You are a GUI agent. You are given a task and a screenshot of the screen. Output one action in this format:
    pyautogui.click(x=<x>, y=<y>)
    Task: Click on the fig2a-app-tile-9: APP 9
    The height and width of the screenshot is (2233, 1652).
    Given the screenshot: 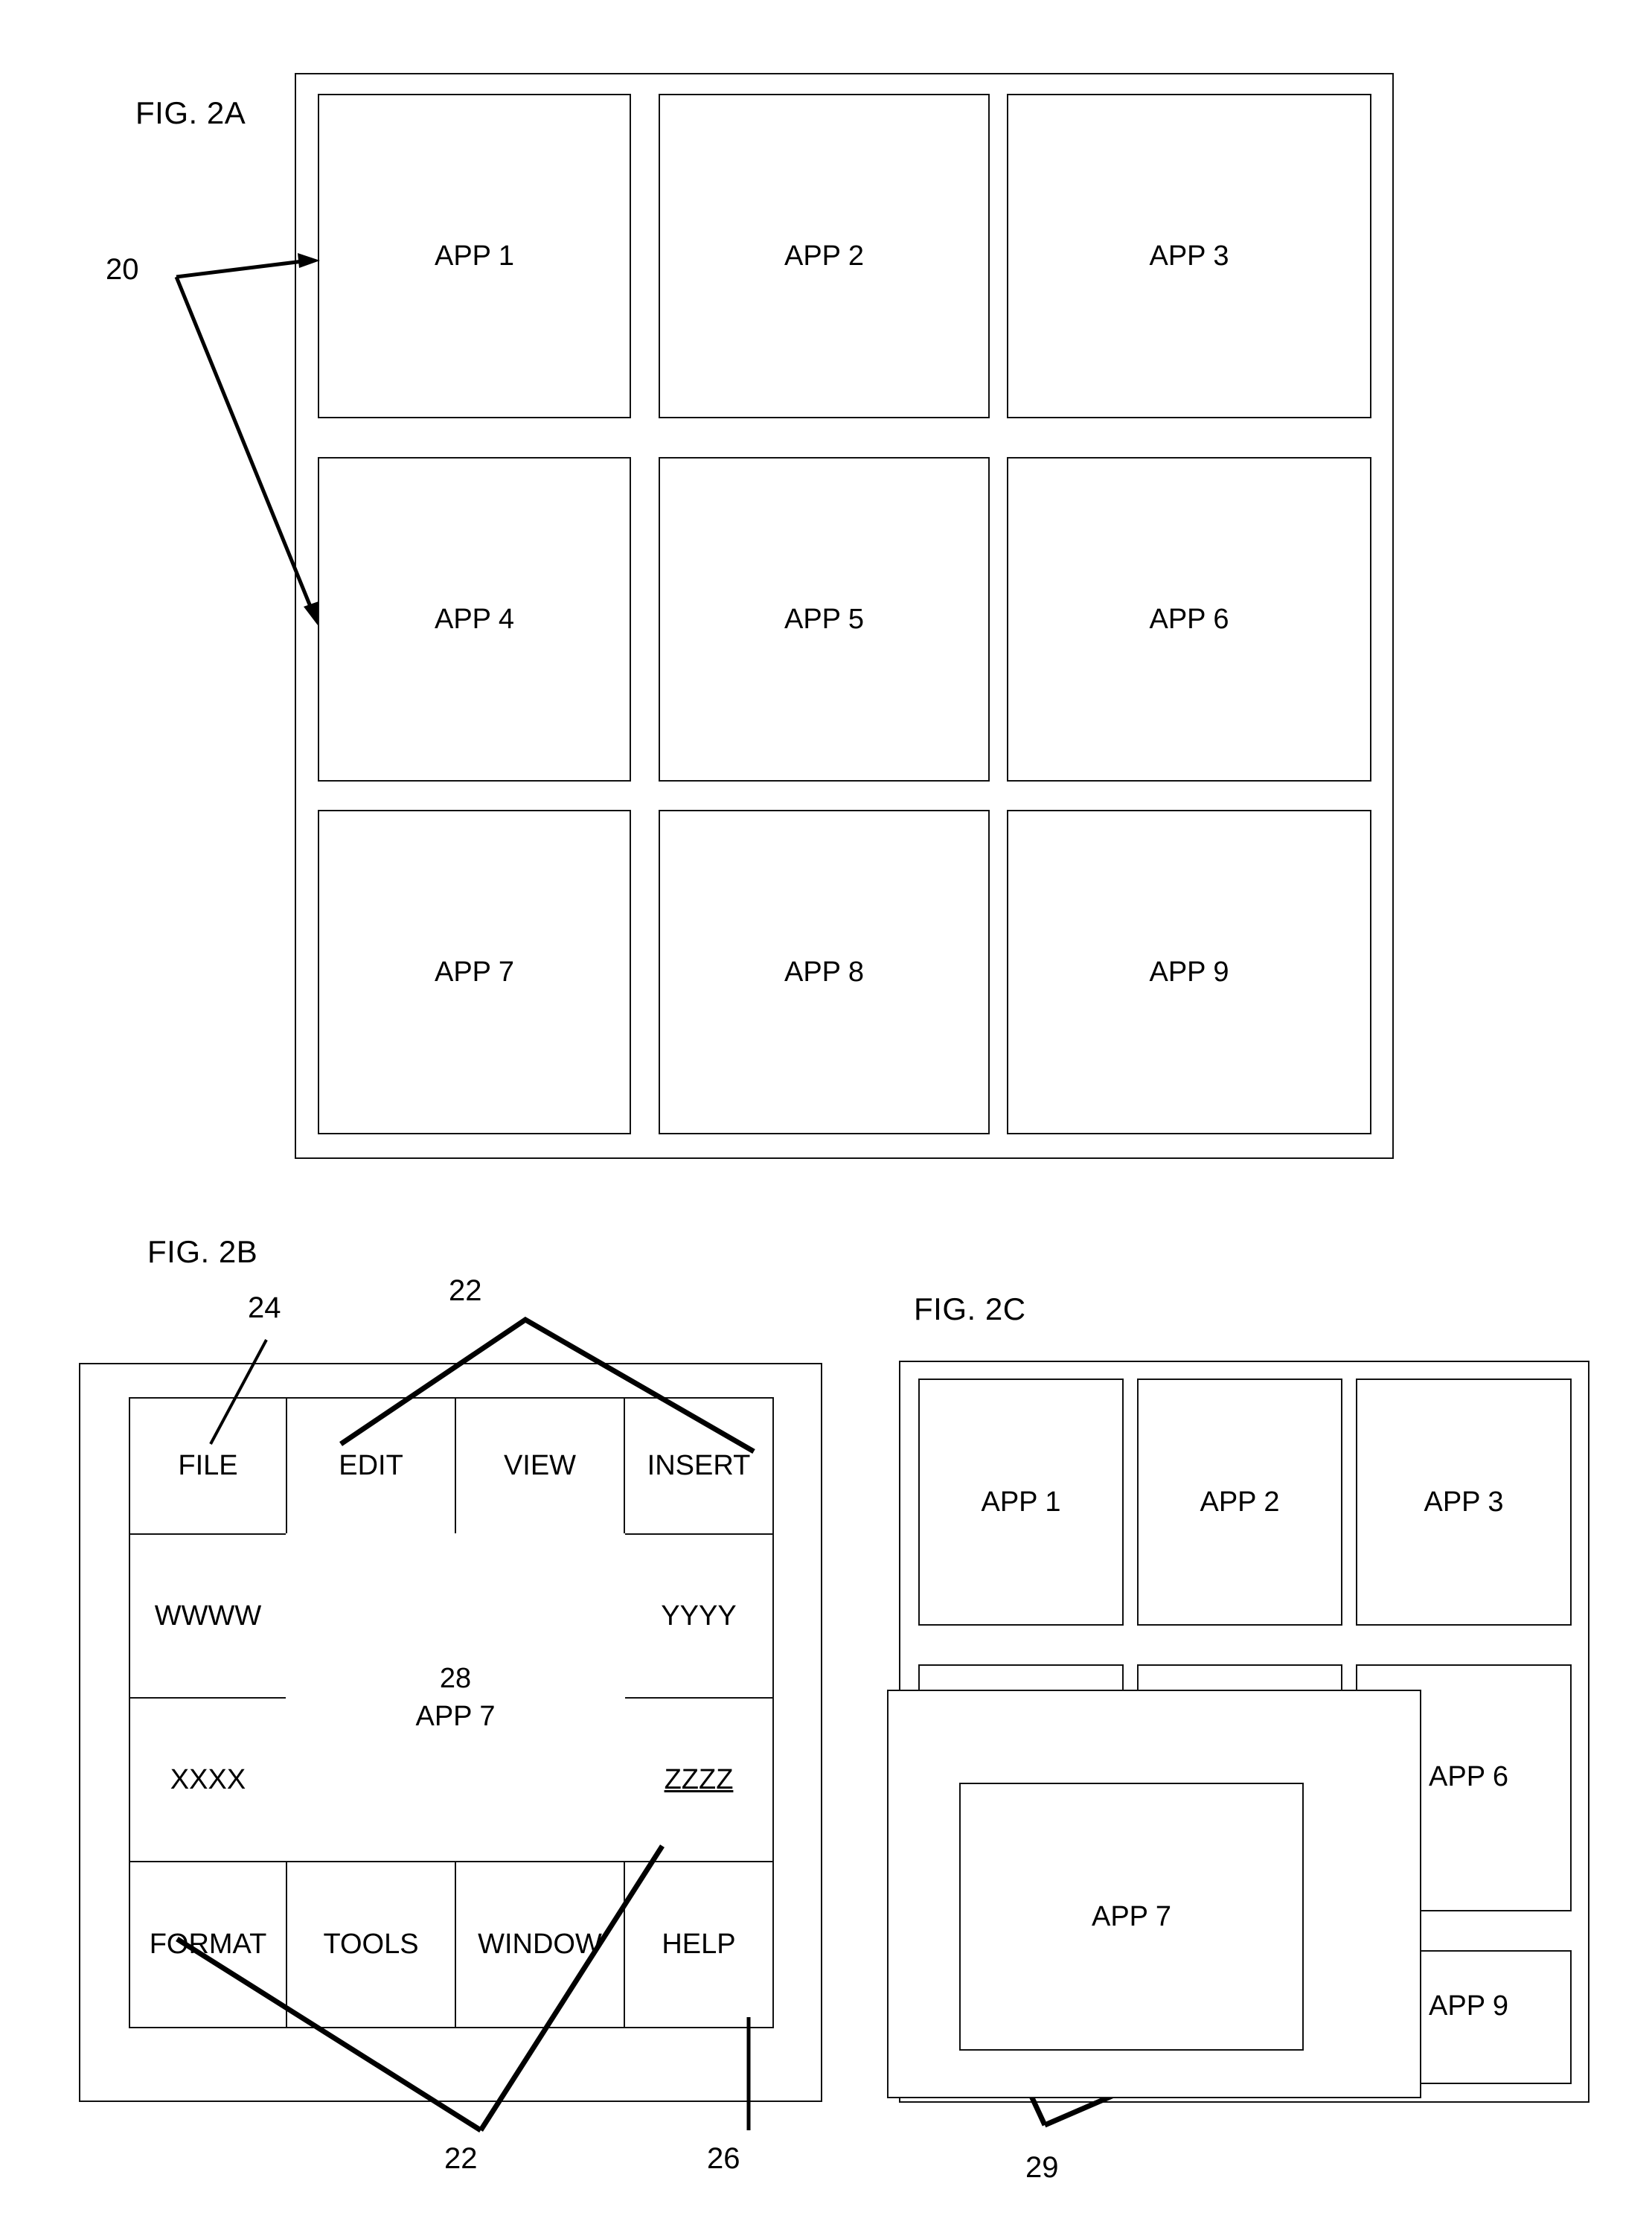 What is the action you would take?
    pyautogui.click(x=1189, y=972)
    